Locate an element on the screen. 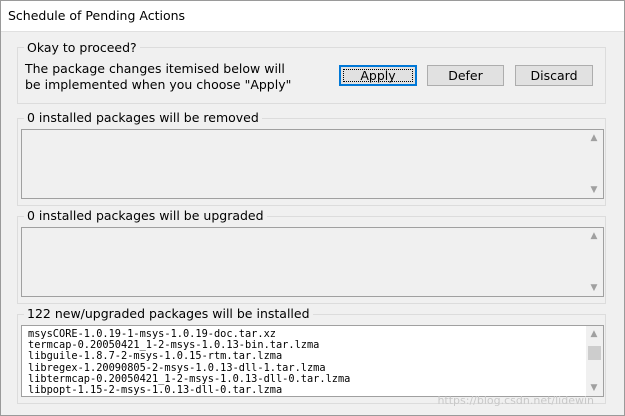  defer-button-label: Defer is located at coordinates (465, 75).